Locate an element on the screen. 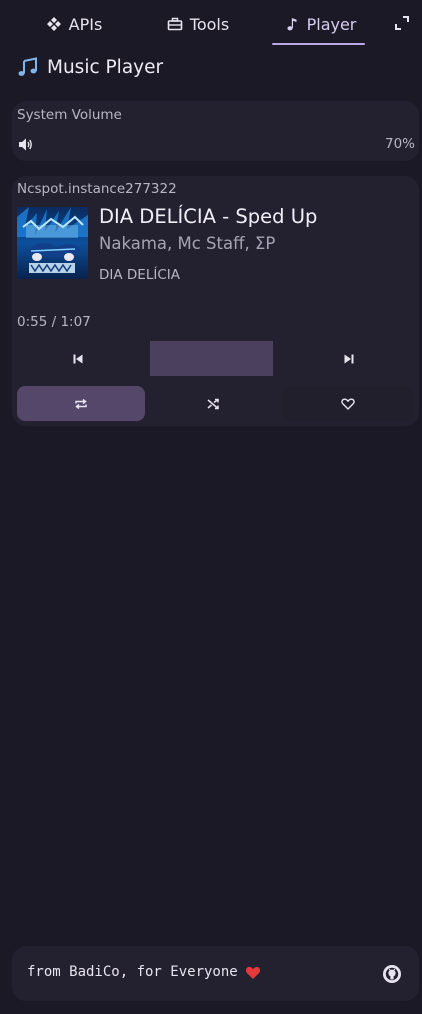 The width and height of the screenshot is (422, 1014). track-artists: Nakama, Mc Staff, ΣP is located at coordinates (187, 243).